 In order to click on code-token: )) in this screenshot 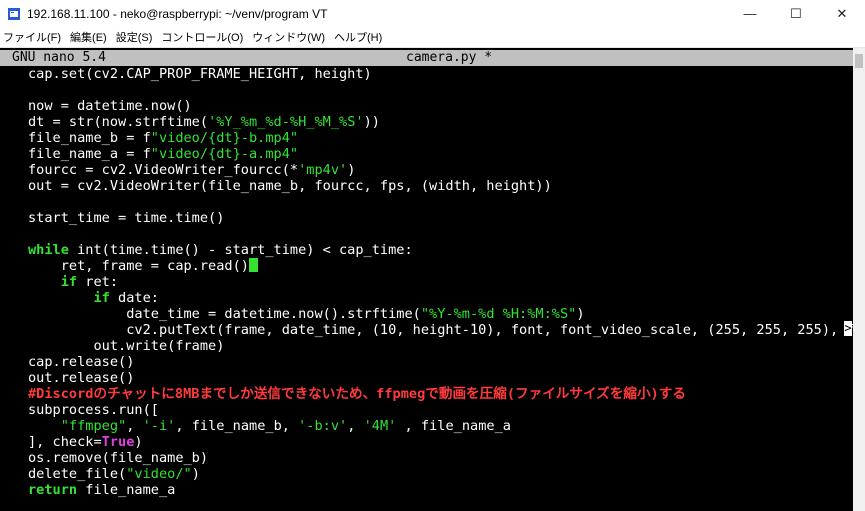, I will do `click(371, 122)`.